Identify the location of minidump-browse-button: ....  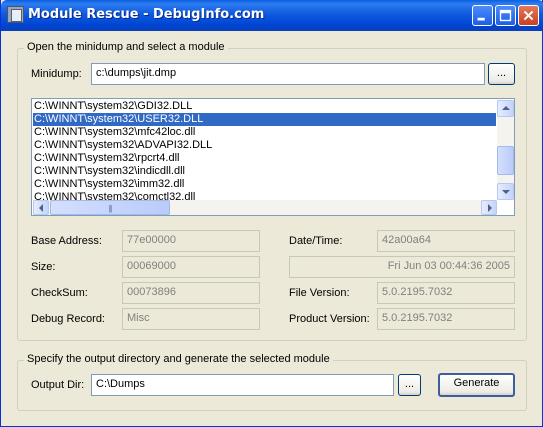
(501, 74).